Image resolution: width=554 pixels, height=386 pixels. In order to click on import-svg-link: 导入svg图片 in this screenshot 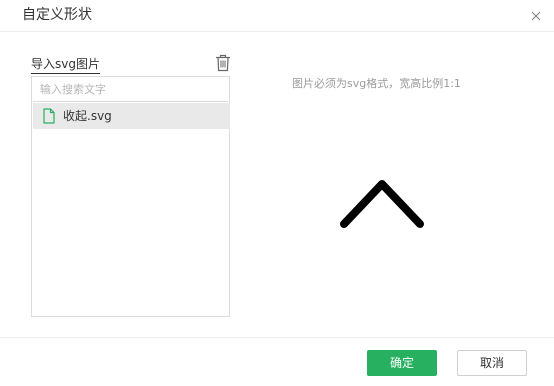, I will do `click(65, 65)`.